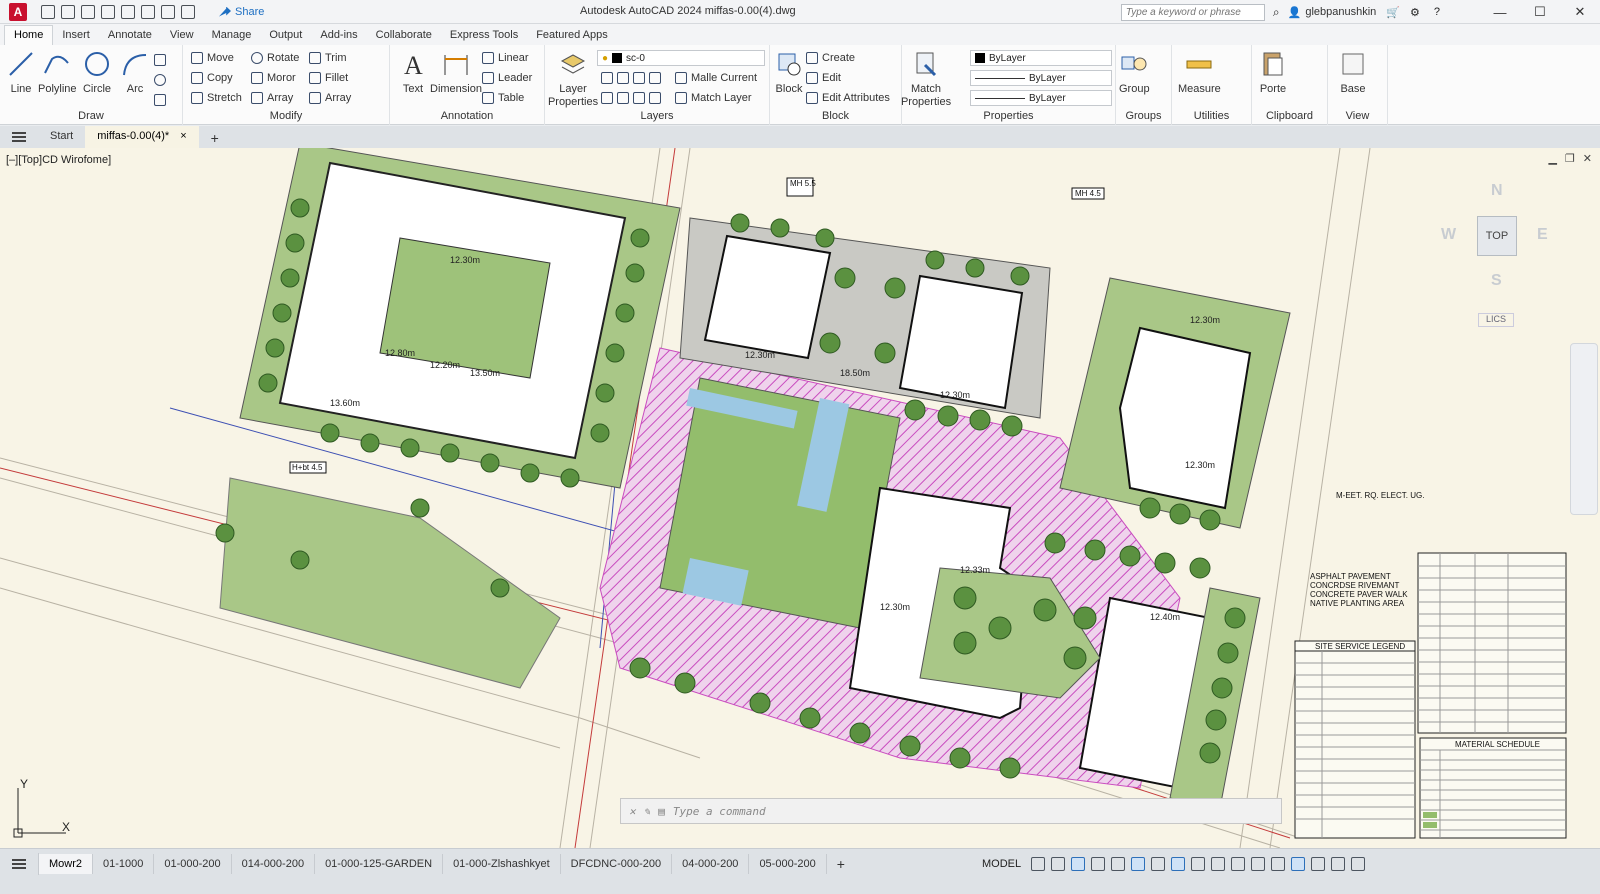  What do you see at coordinates (1098, 864) in the screenshot?
I see `polar-icon` at bounding box center [1098, 864].